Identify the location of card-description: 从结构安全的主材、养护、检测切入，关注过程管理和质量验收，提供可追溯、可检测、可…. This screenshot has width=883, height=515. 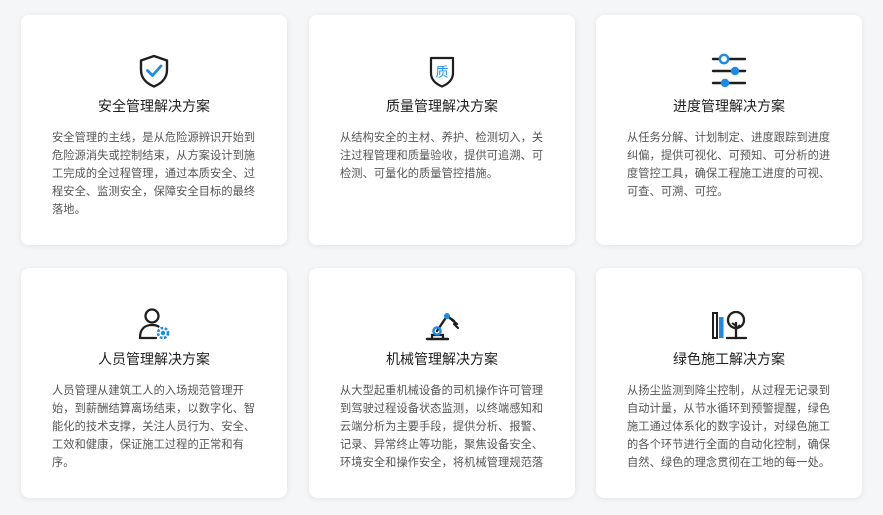
(442, 155).